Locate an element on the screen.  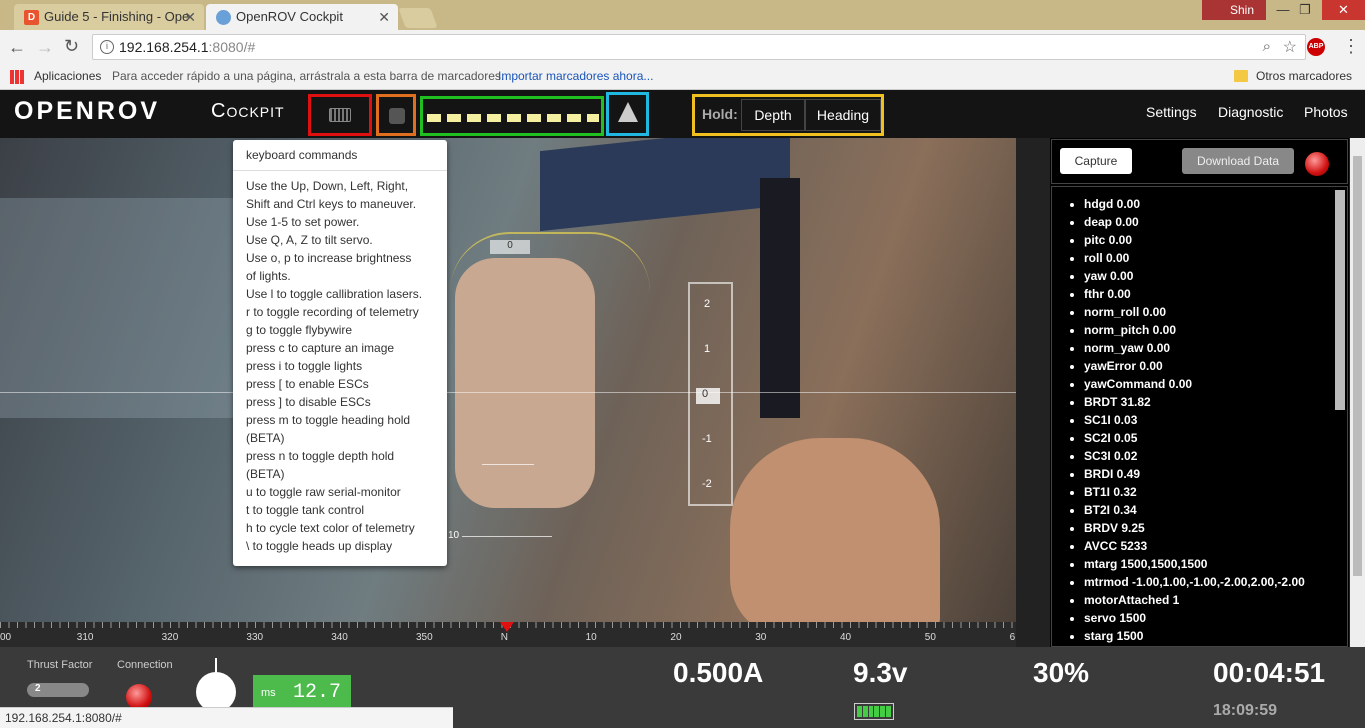
roll-readout: 0 is located at coordinates (510, 247).